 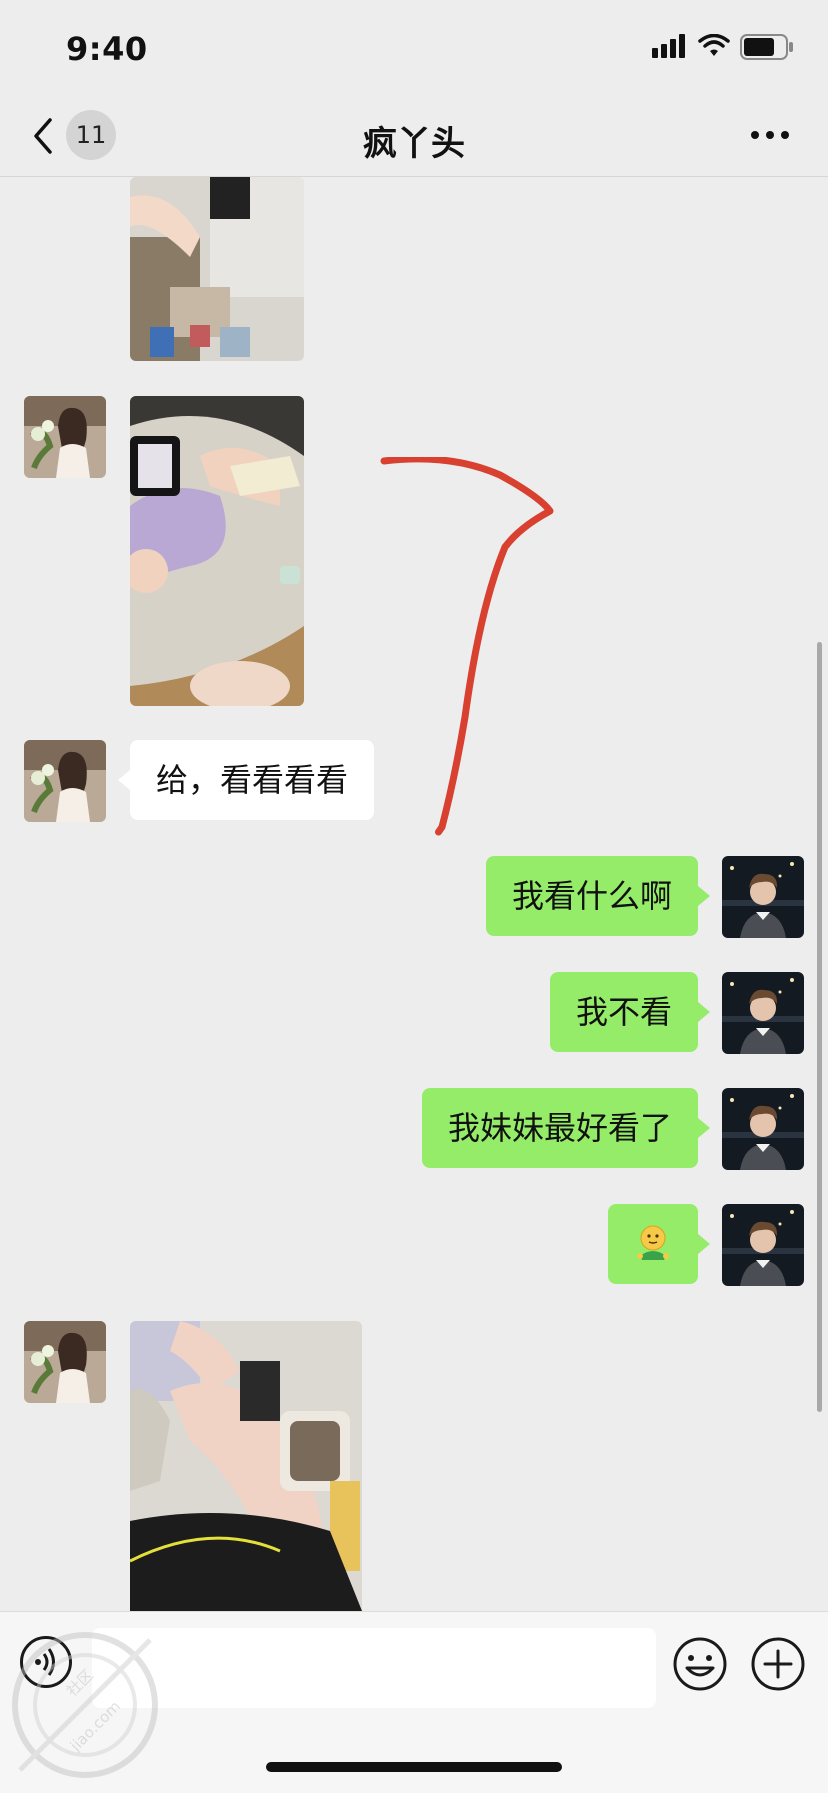 What do you see at coordinates (85, 1705) in the screenshot?
I see `watermark-logo: jiao.com 社区` at bounding box center [85, 1705].